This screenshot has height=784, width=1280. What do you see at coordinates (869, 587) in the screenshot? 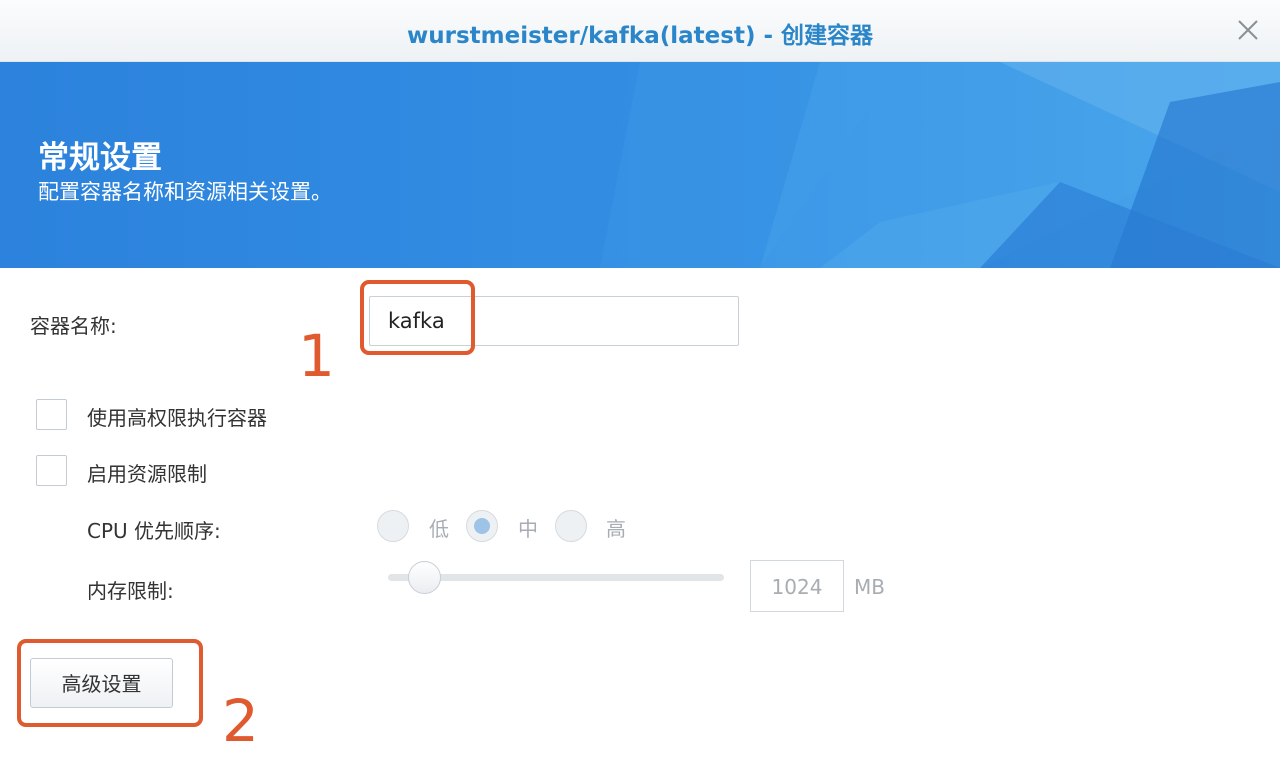
I see `memory-unit-label: MB` at bounding box center [869, 587].